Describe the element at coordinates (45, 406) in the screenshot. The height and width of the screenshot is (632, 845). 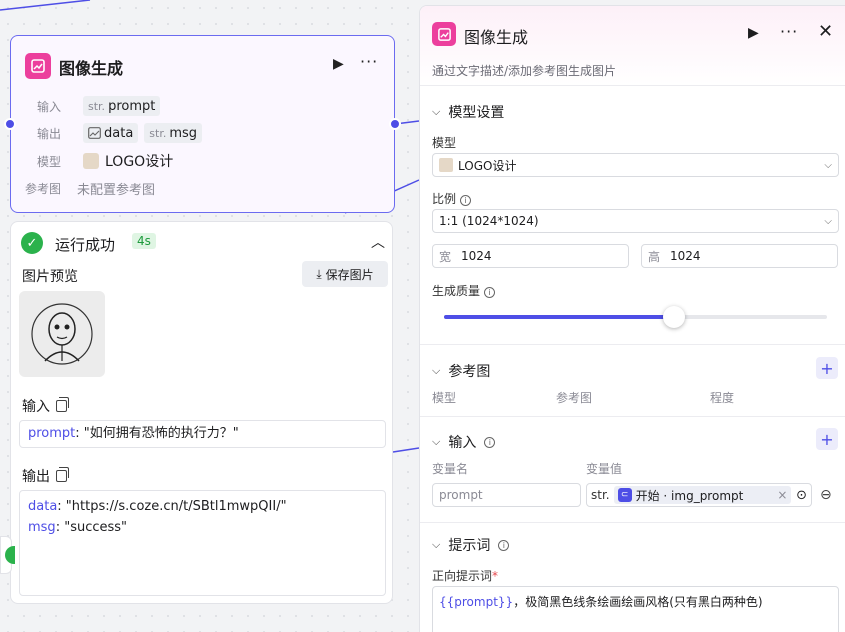
I see `result-input-label: 输入` at that location.